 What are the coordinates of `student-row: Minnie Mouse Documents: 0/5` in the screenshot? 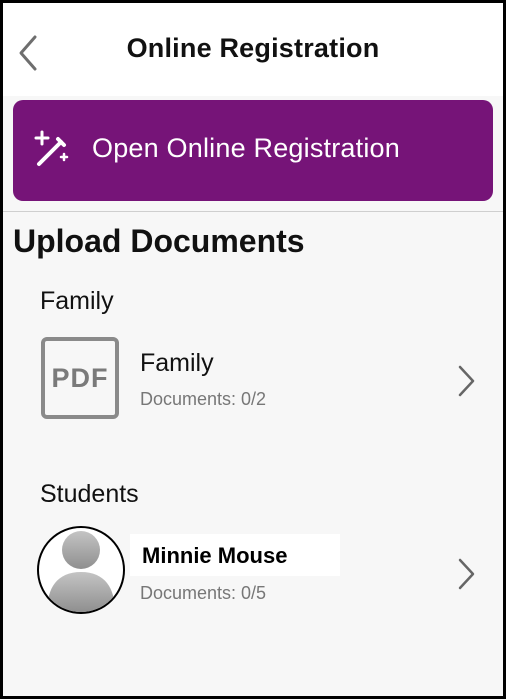 It's located at (253, 574).